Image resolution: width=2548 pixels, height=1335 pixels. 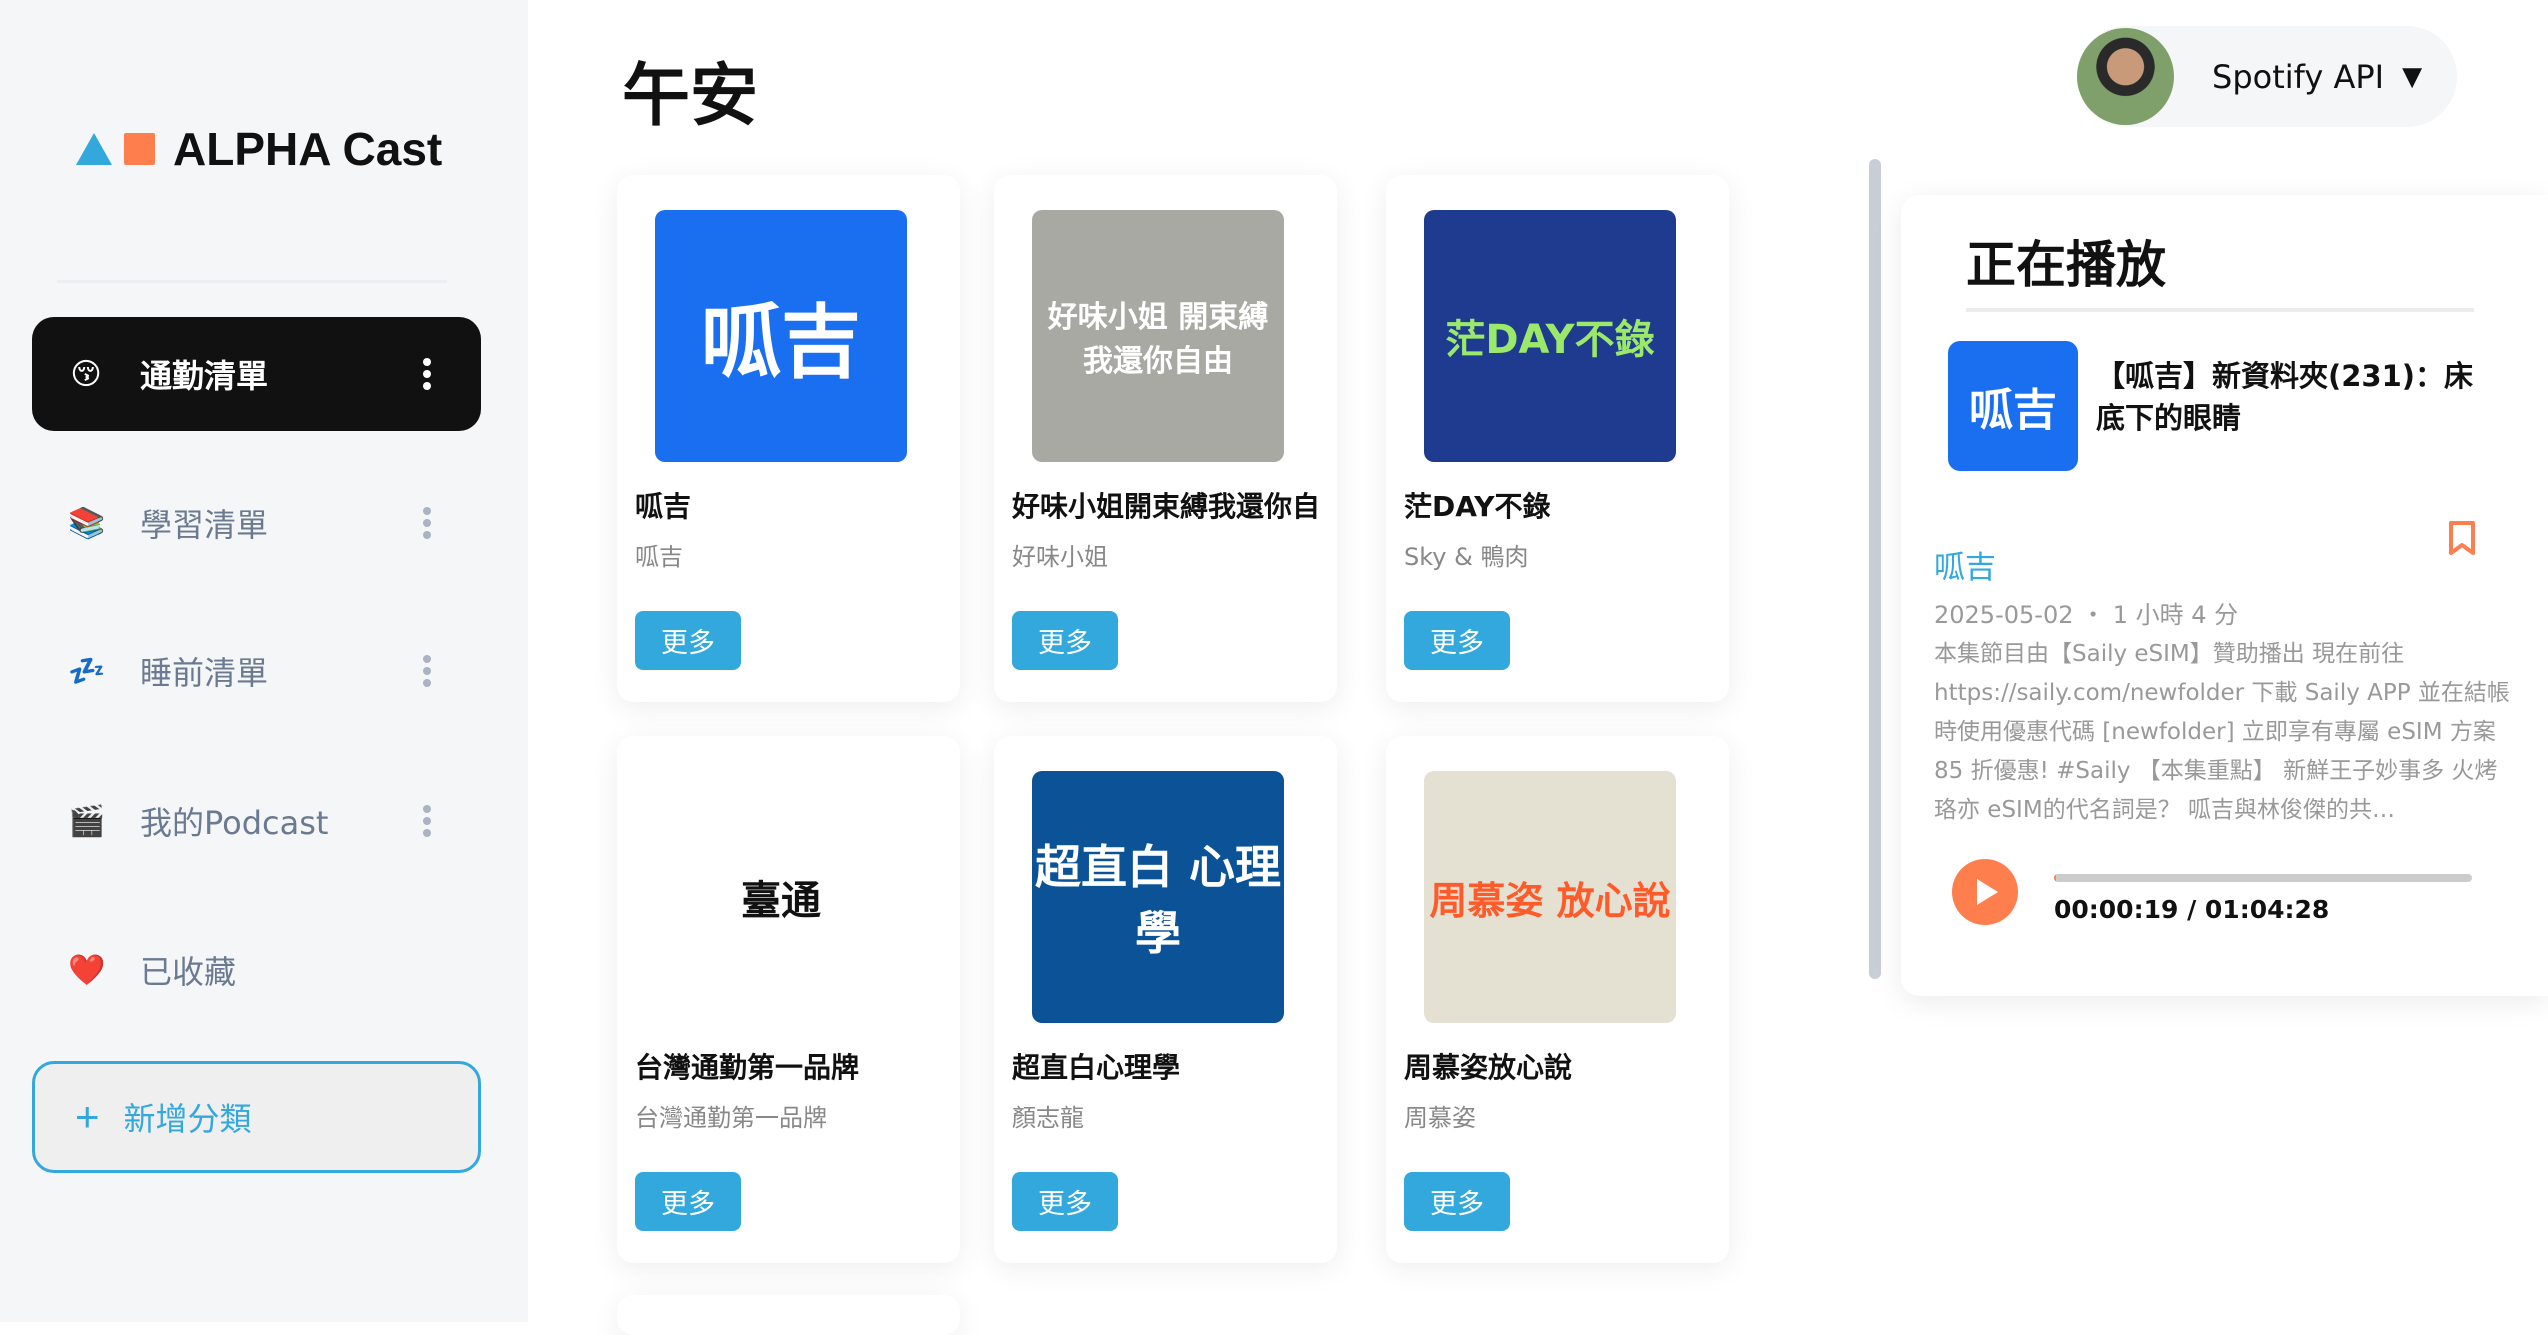 What do you see at coordinates (86, 374) in the screenshot?
I see `kissing-face-icon: 😚` at bounding box center [86, 374].